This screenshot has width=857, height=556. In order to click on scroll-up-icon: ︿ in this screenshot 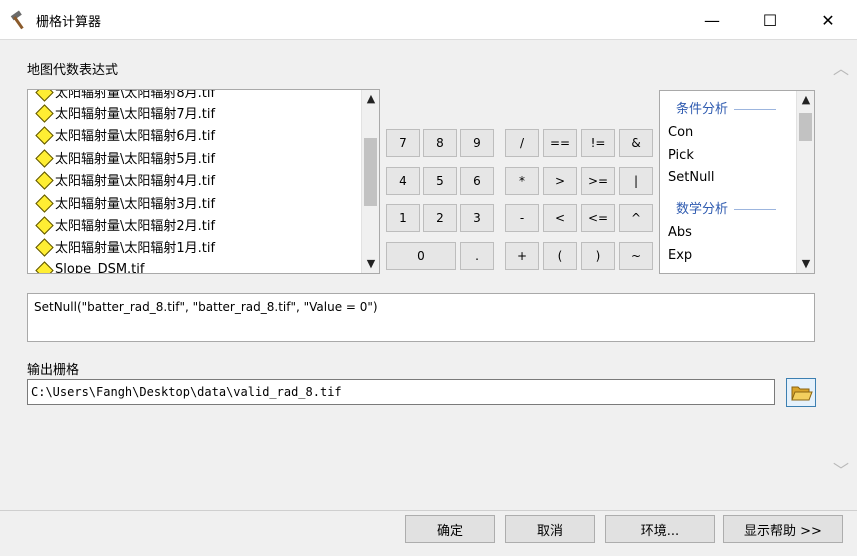, I will do `click(841, 69)`.